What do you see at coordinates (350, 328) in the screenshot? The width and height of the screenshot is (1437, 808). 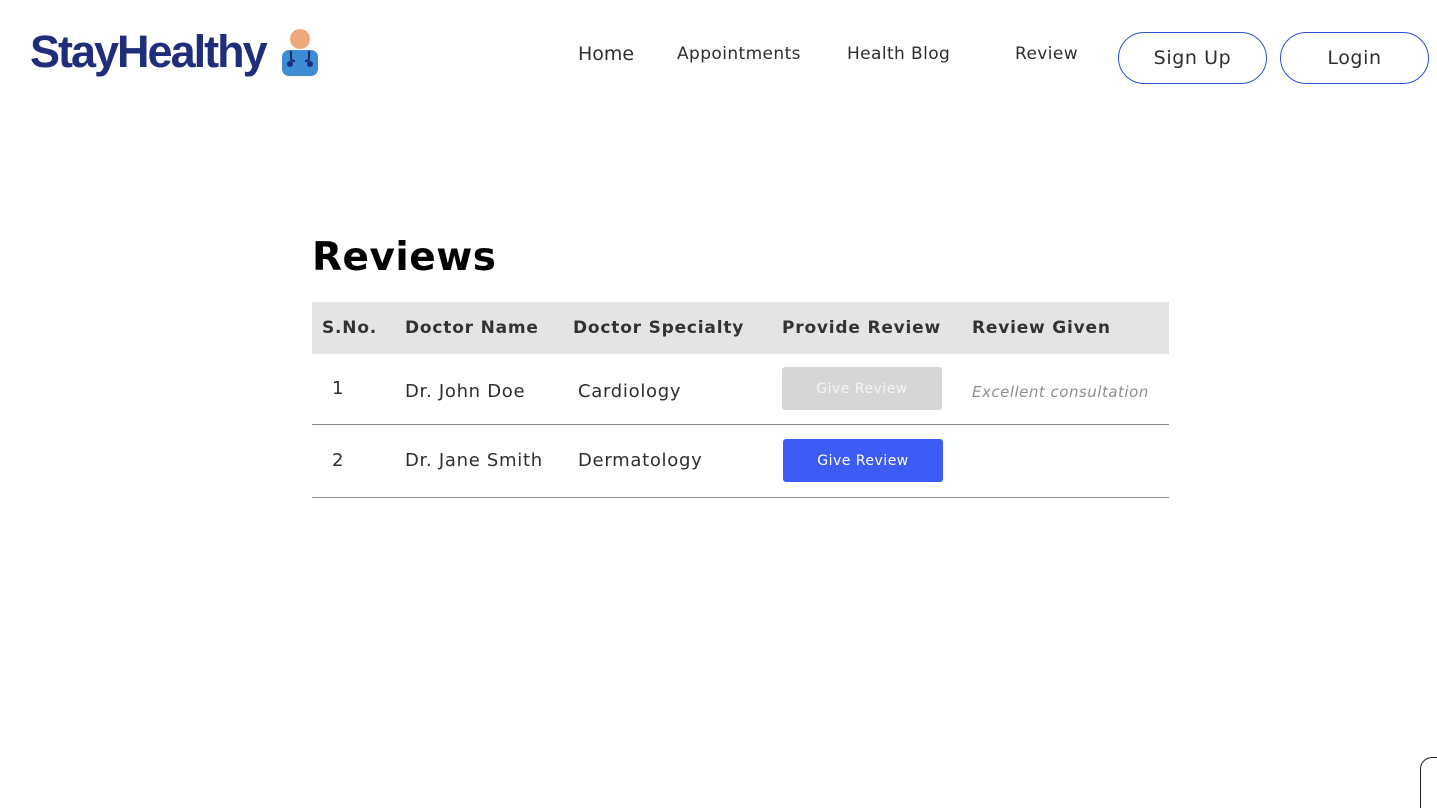 I see `column-header-sno: S.No.` at bounding box center [350, 328].